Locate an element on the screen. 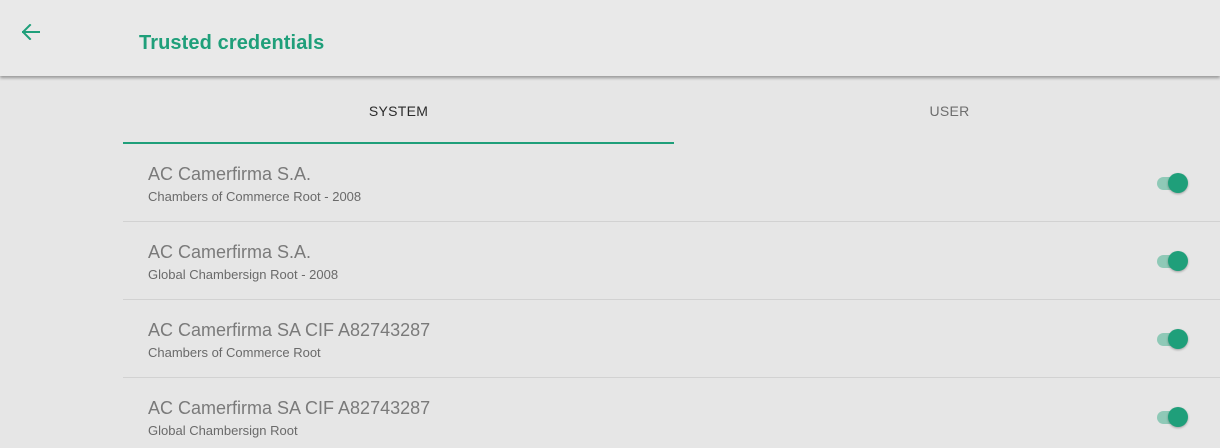 This screenshot has width=1220, height=448. page-title: Trusted credentials is located at coordinates (232, 43).